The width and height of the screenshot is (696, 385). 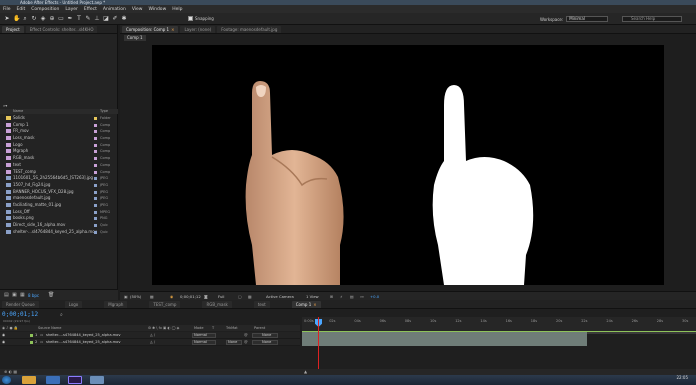 I want to click on start-button, so click(x=6, y=380).